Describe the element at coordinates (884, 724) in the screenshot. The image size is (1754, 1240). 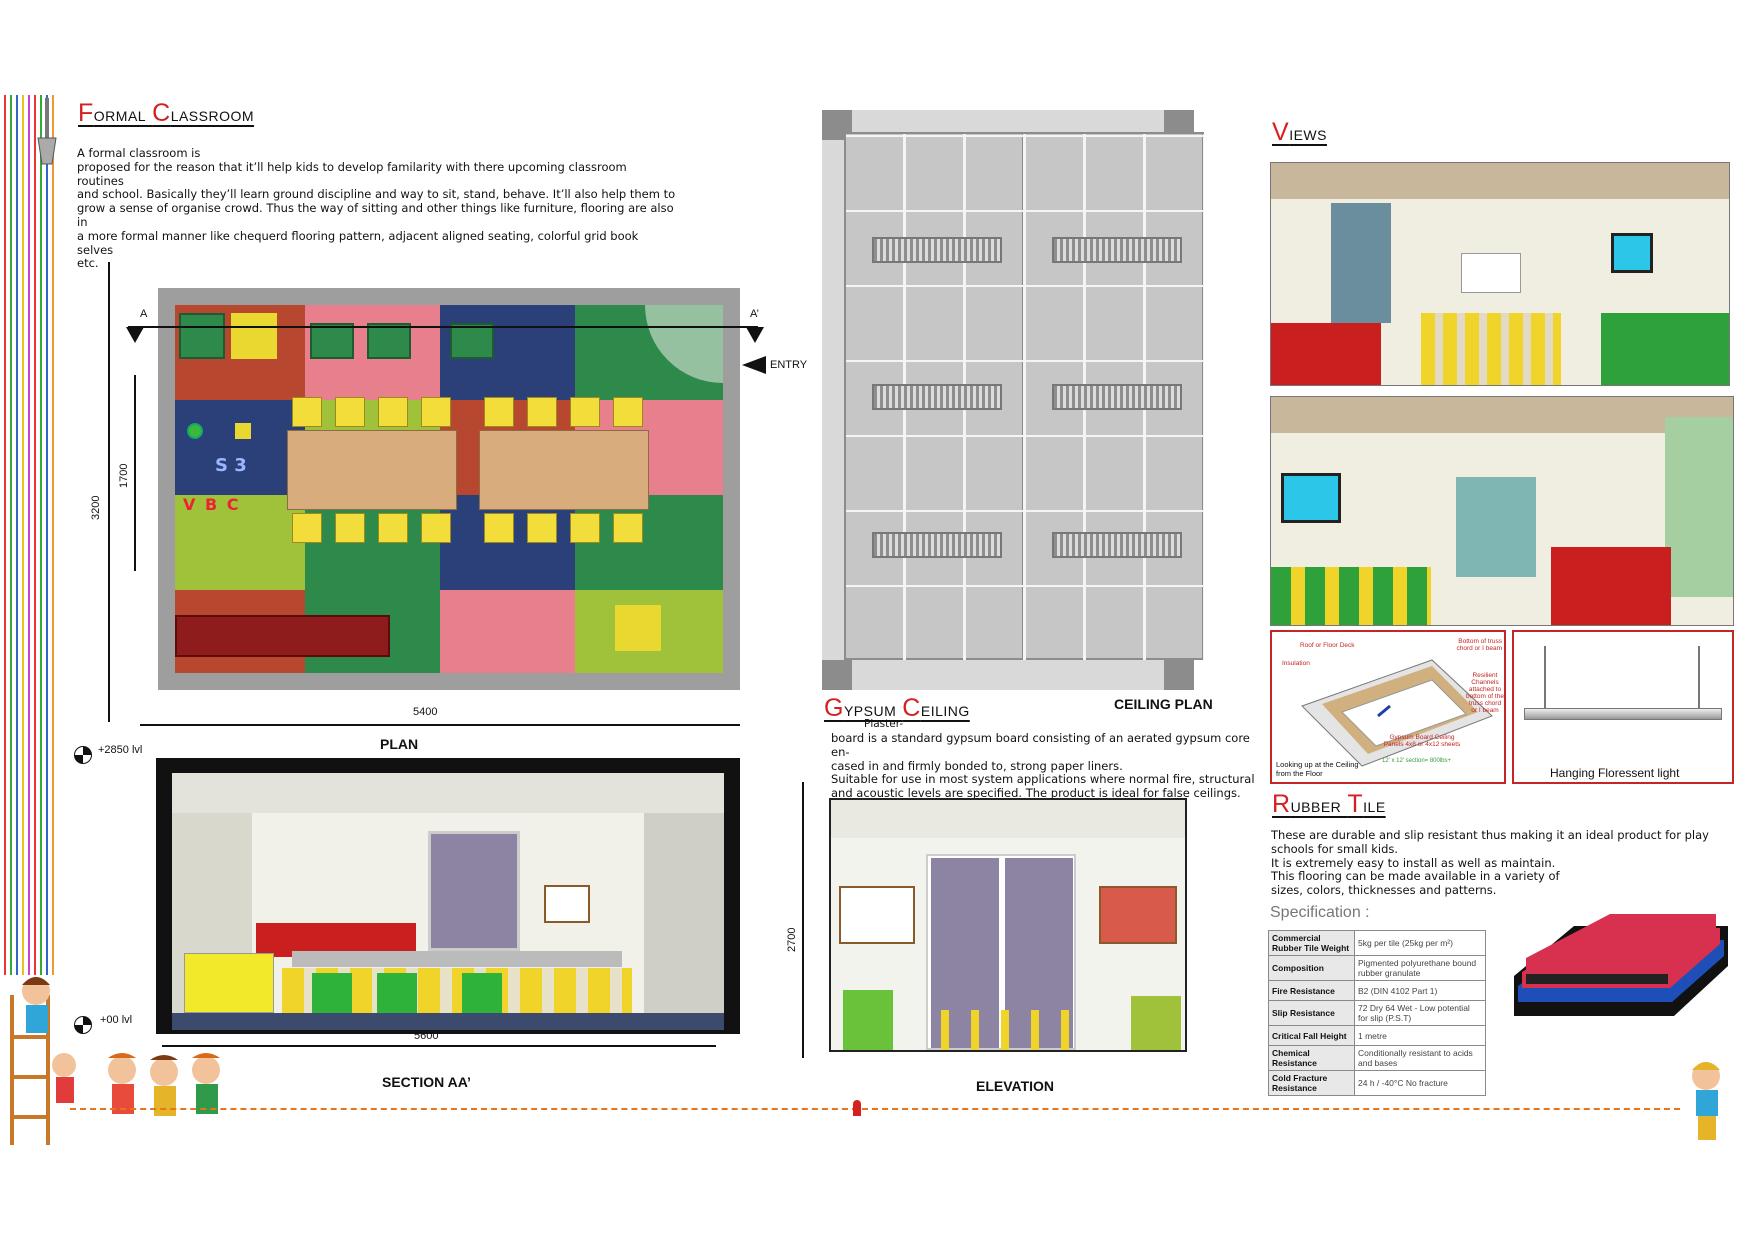
I see `gypsum-plaster-word: Plaster-` at that location.